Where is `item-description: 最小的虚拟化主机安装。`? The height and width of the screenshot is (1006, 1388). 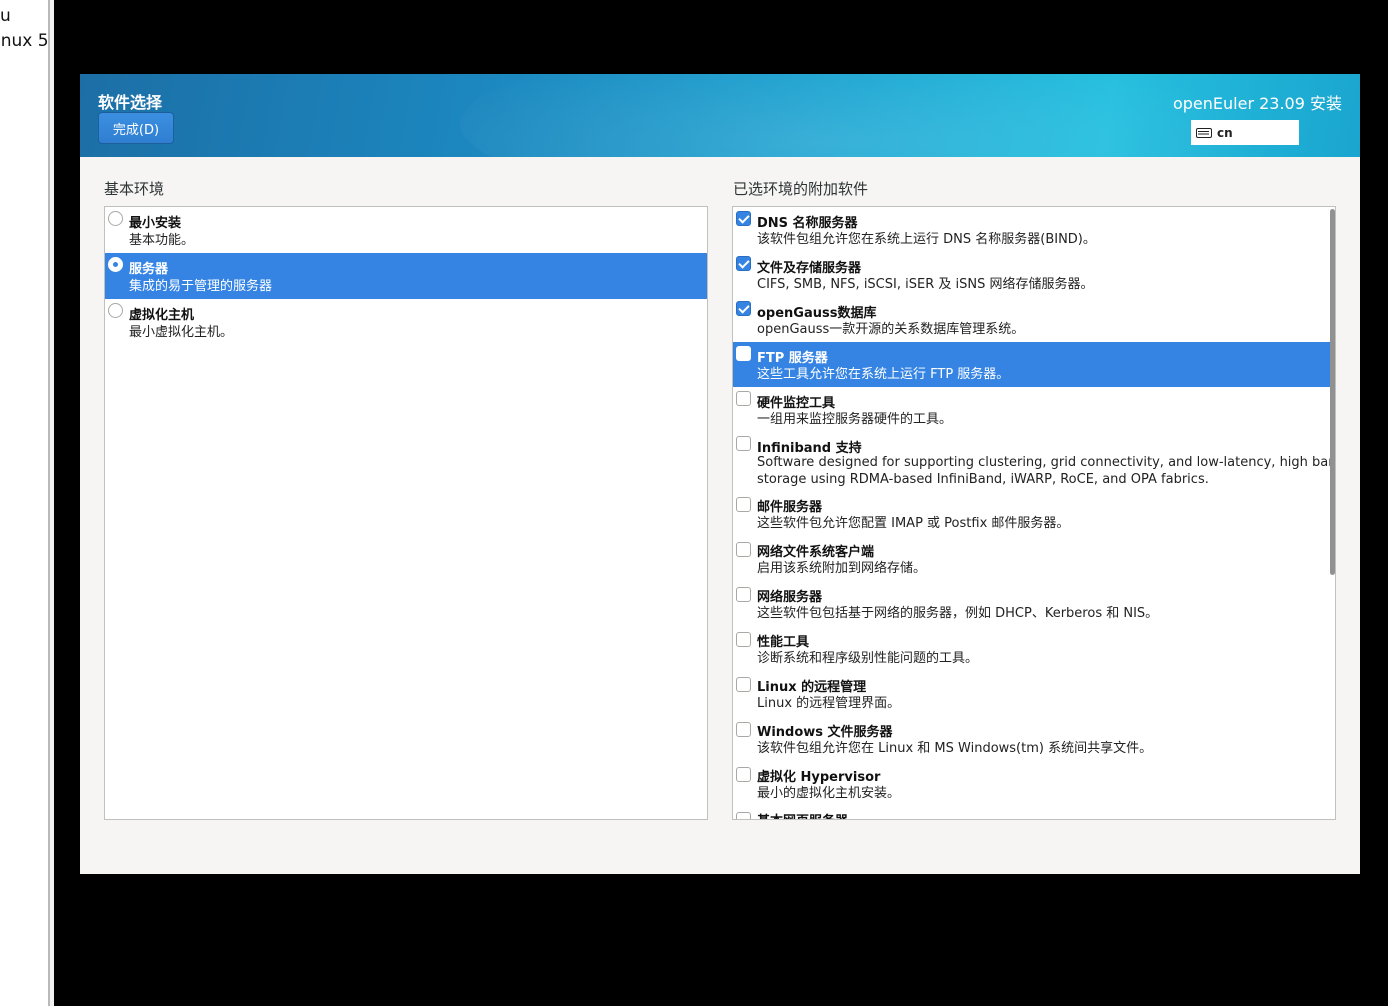
item-description: 最小的虚拟化主机安装。 is located at coordinates (829, 793).